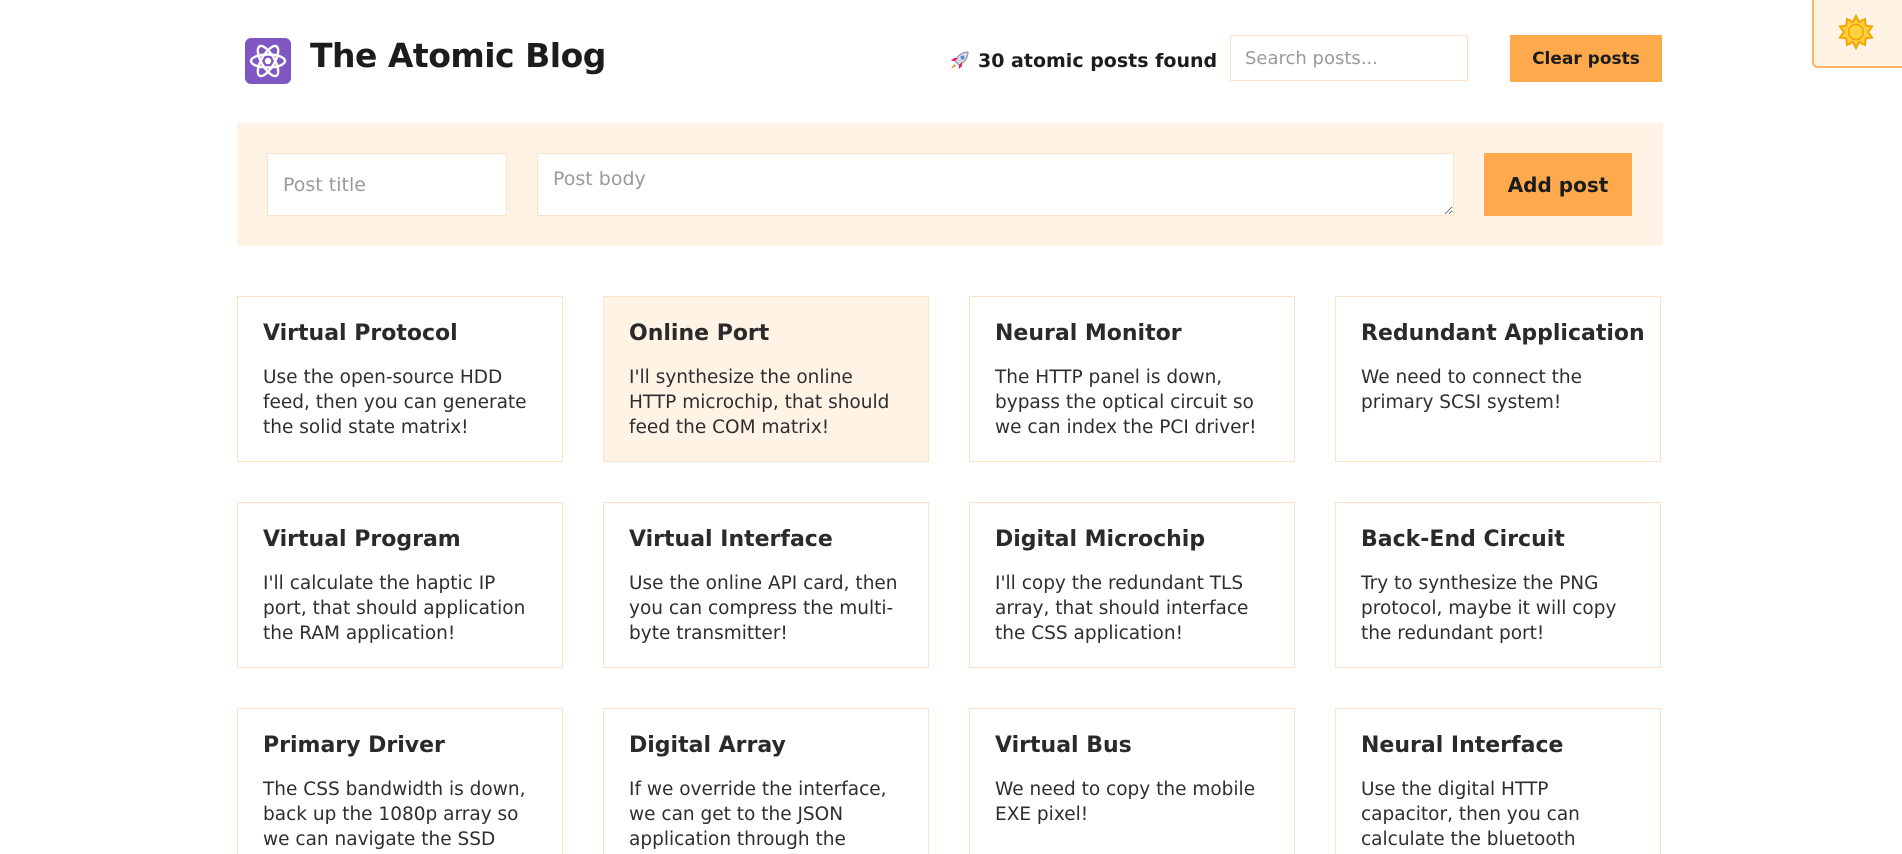 Image resolution: width=1902 pixels, height=854 pixels. Describe the element at coordinates (1125, 802) in the screenshot. I see `post-body: We need to copy the mobile EXE pixel!` at that location.